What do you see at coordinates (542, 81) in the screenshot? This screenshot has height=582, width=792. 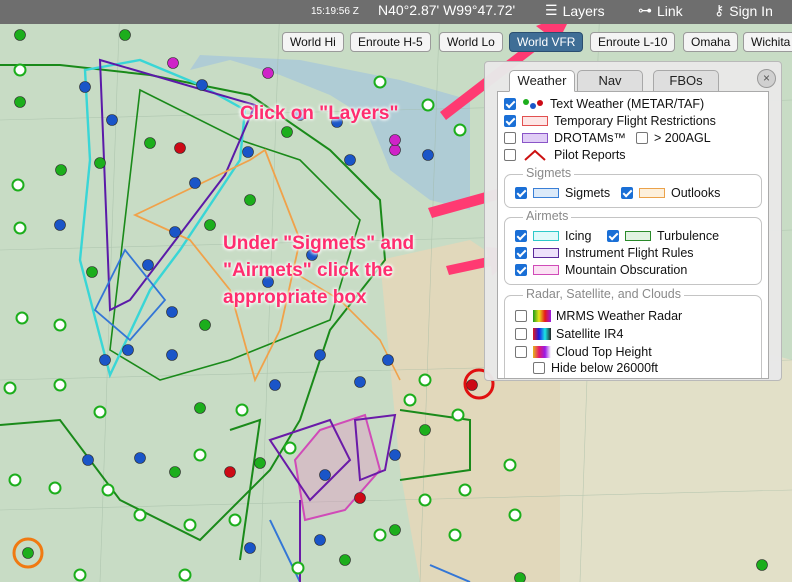 I see `tab-weather: Weather` at bounding box center [542, 81].